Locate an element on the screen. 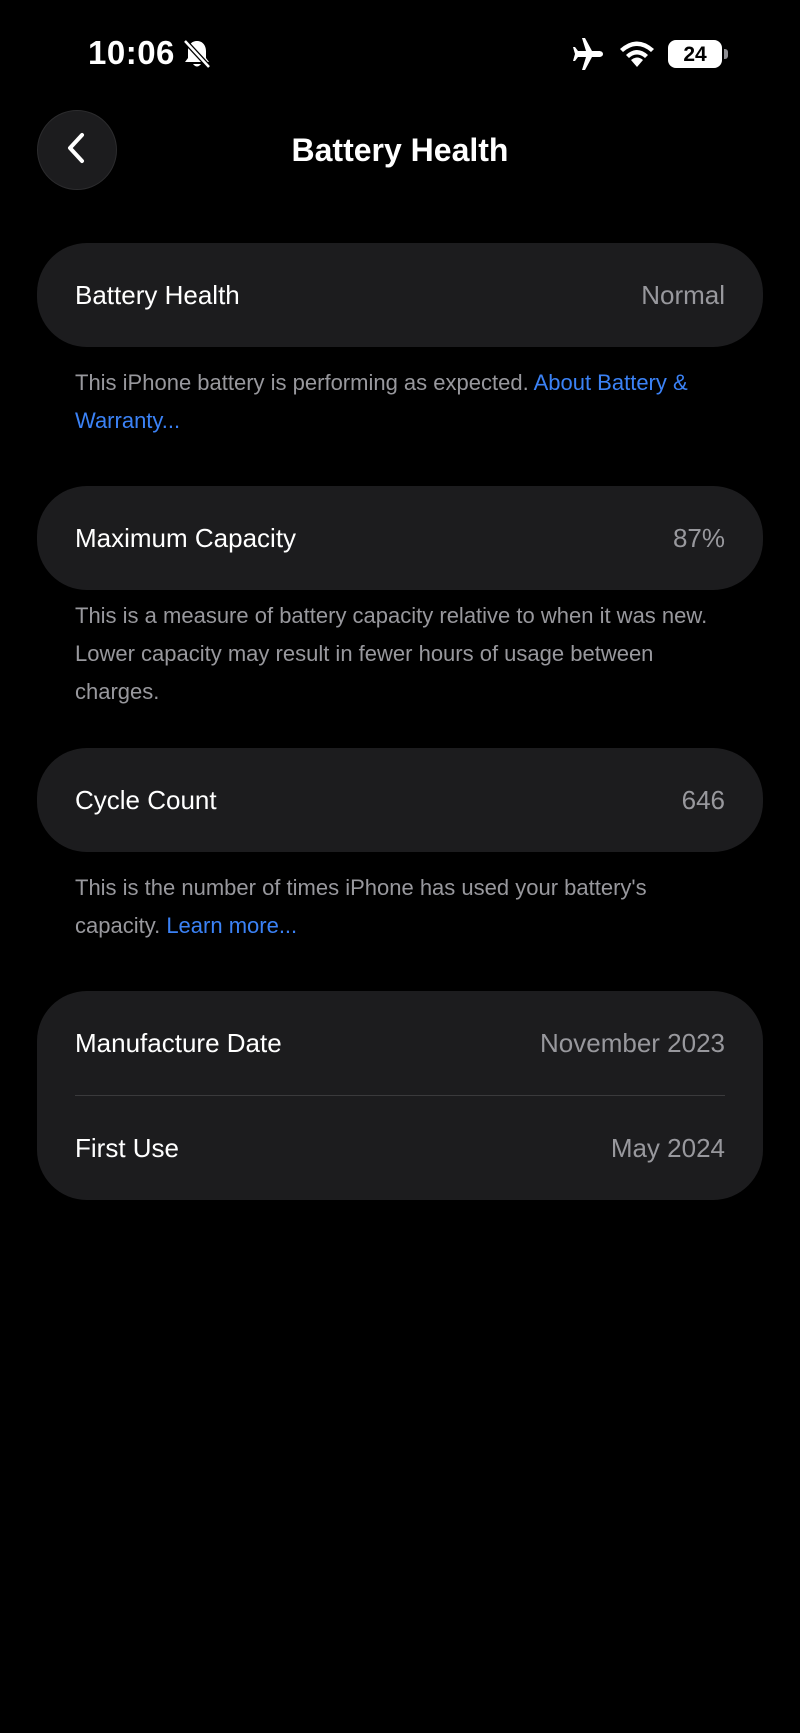 Image resolution: width=800 pixels, height=1733 pixels. cycle-count-card: Cycle Count 646 is located at coordinates (400, 800).